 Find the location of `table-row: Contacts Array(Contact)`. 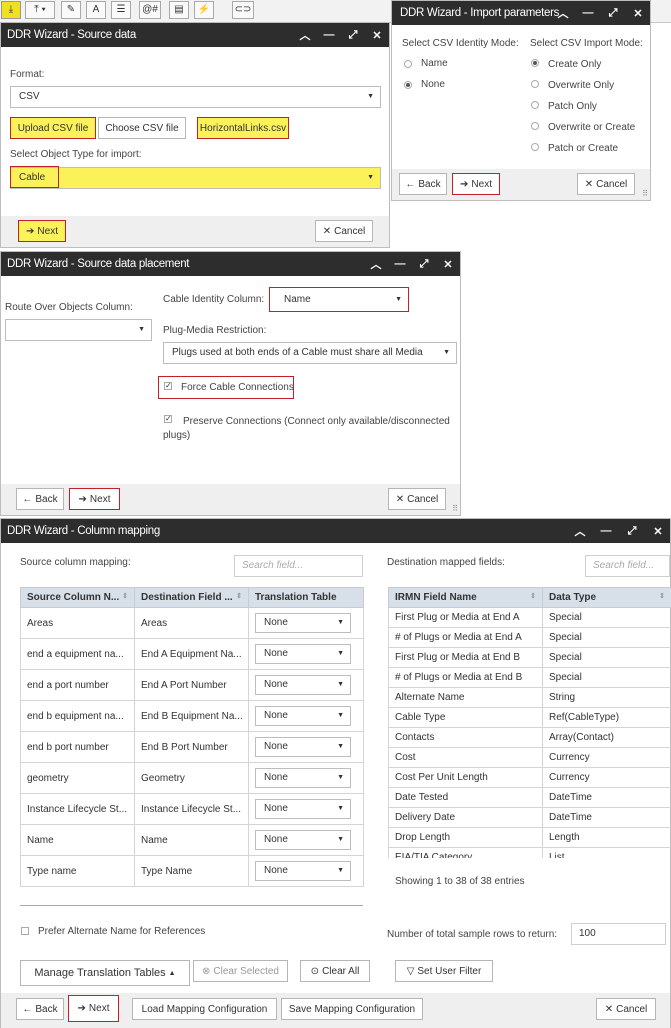

table-row: Contacts Array(Contact) is located at coordinates (529, 737).